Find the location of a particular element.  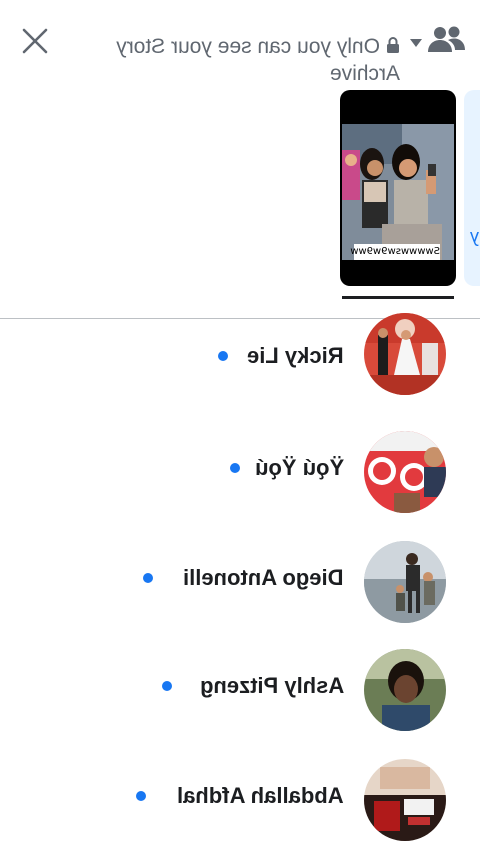

list-item: Ashly Pitzeng is located at coordinates (240, 697).